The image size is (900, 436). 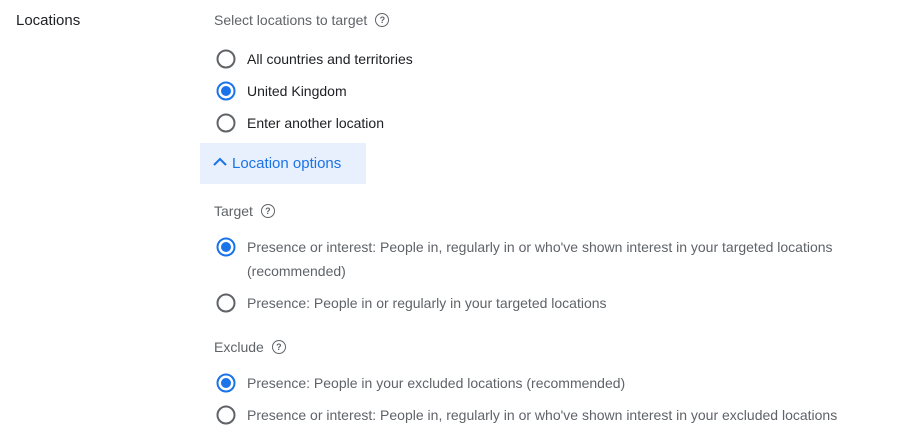 I want to click on radio-enter-another-location: Enter another location, so click(x=300, y=123).